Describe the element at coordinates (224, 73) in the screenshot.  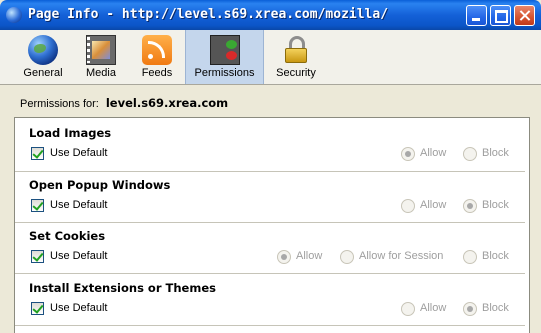
I see `tab-permissions-label: Permissions` at that location.